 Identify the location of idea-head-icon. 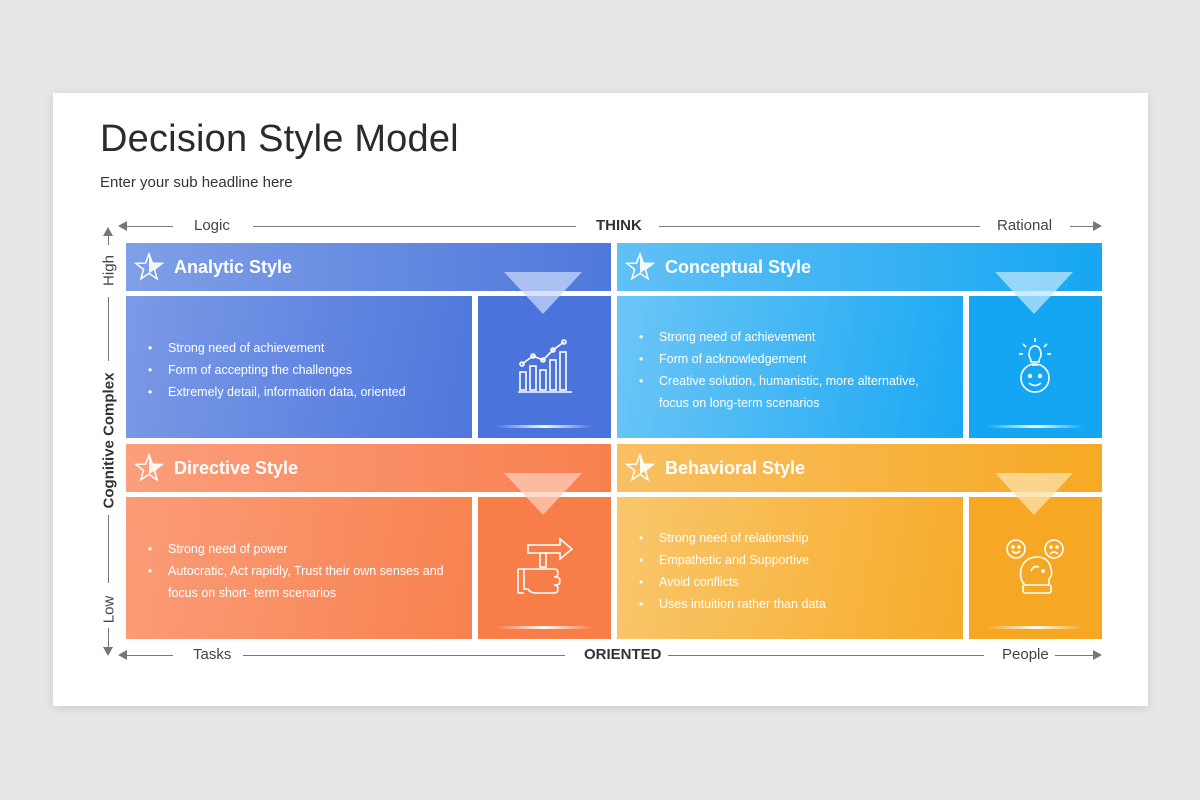
(1035, 365).